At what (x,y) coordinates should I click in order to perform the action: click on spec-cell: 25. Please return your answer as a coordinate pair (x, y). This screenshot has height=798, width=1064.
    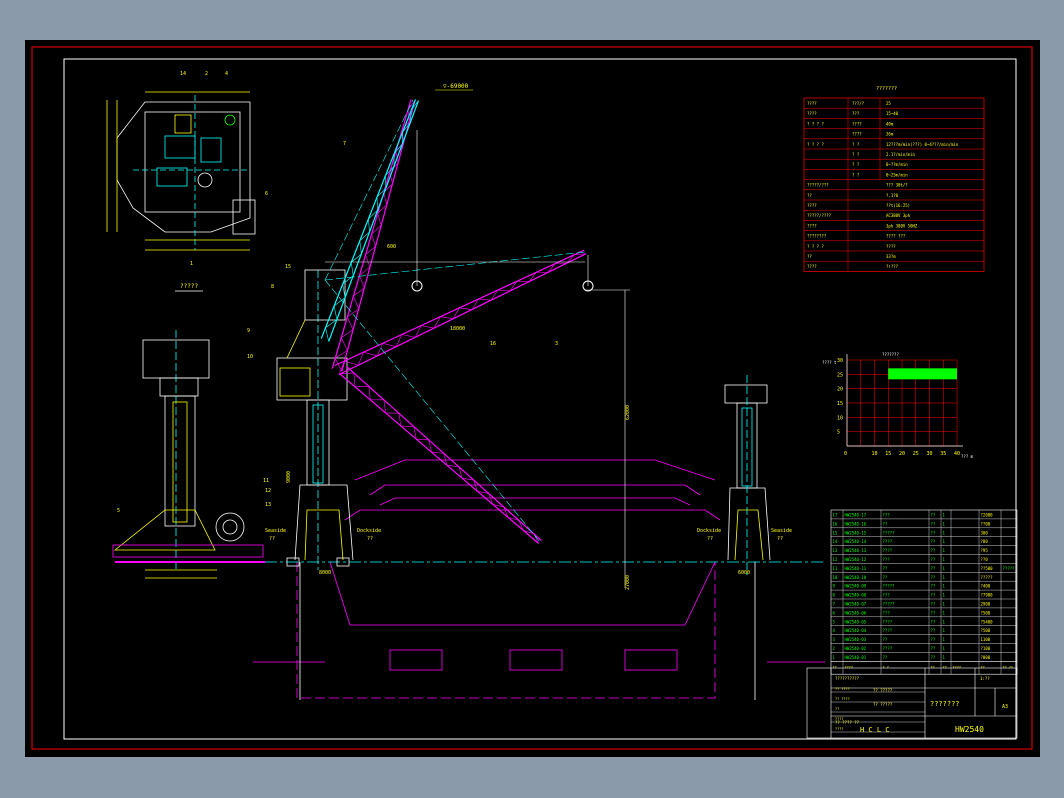
    Looking at the image, I should click on (888, 103).